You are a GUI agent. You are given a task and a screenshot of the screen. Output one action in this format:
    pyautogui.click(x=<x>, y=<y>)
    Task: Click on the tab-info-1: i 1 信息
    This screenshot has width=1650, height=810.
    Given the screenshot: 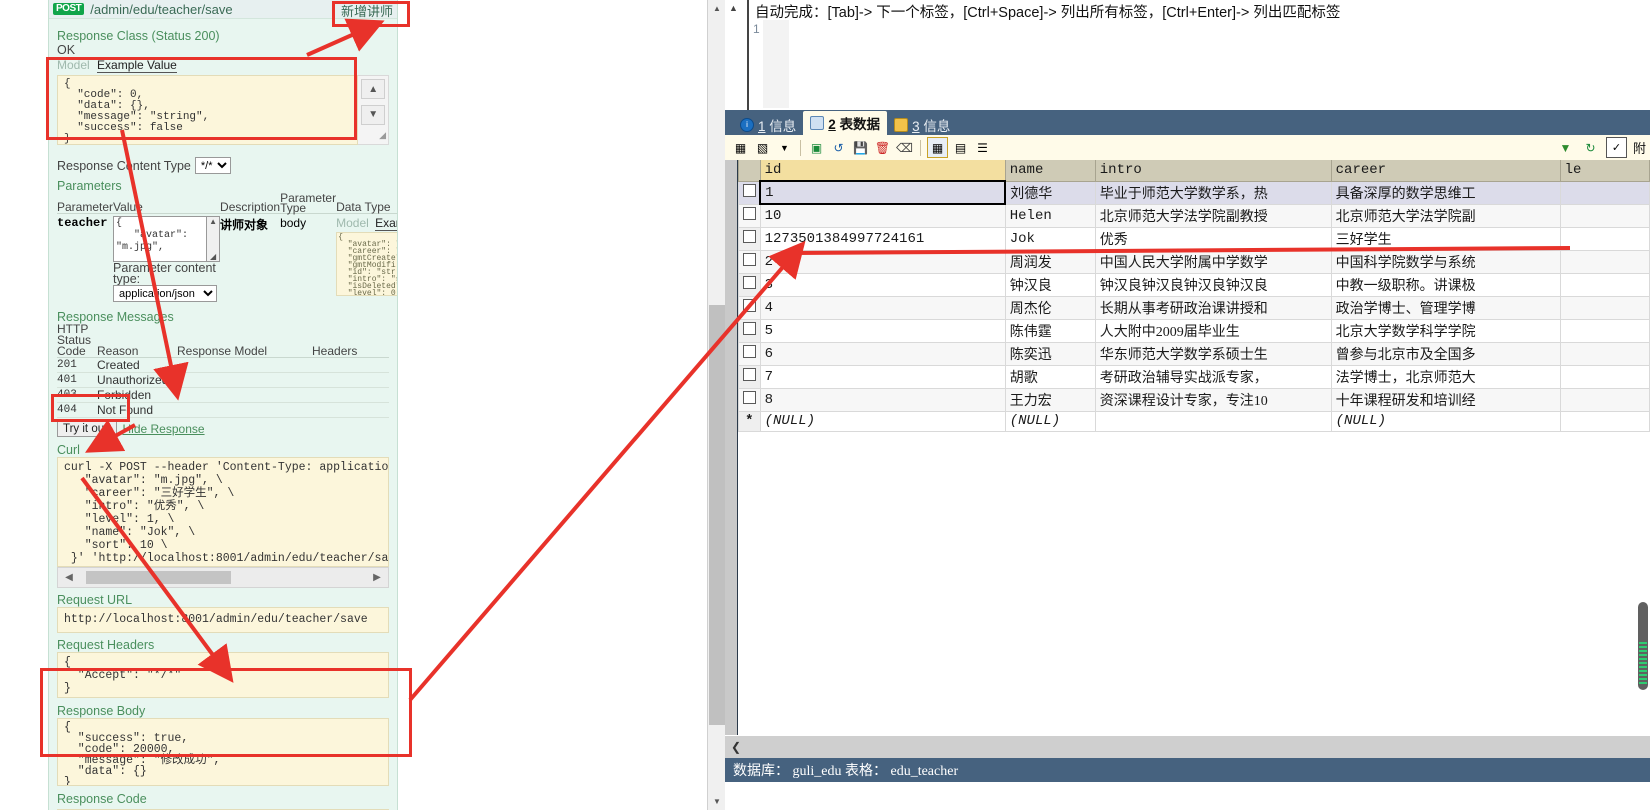 What is the action you would take?
    pyautogui.click(x=768, y=124)
    